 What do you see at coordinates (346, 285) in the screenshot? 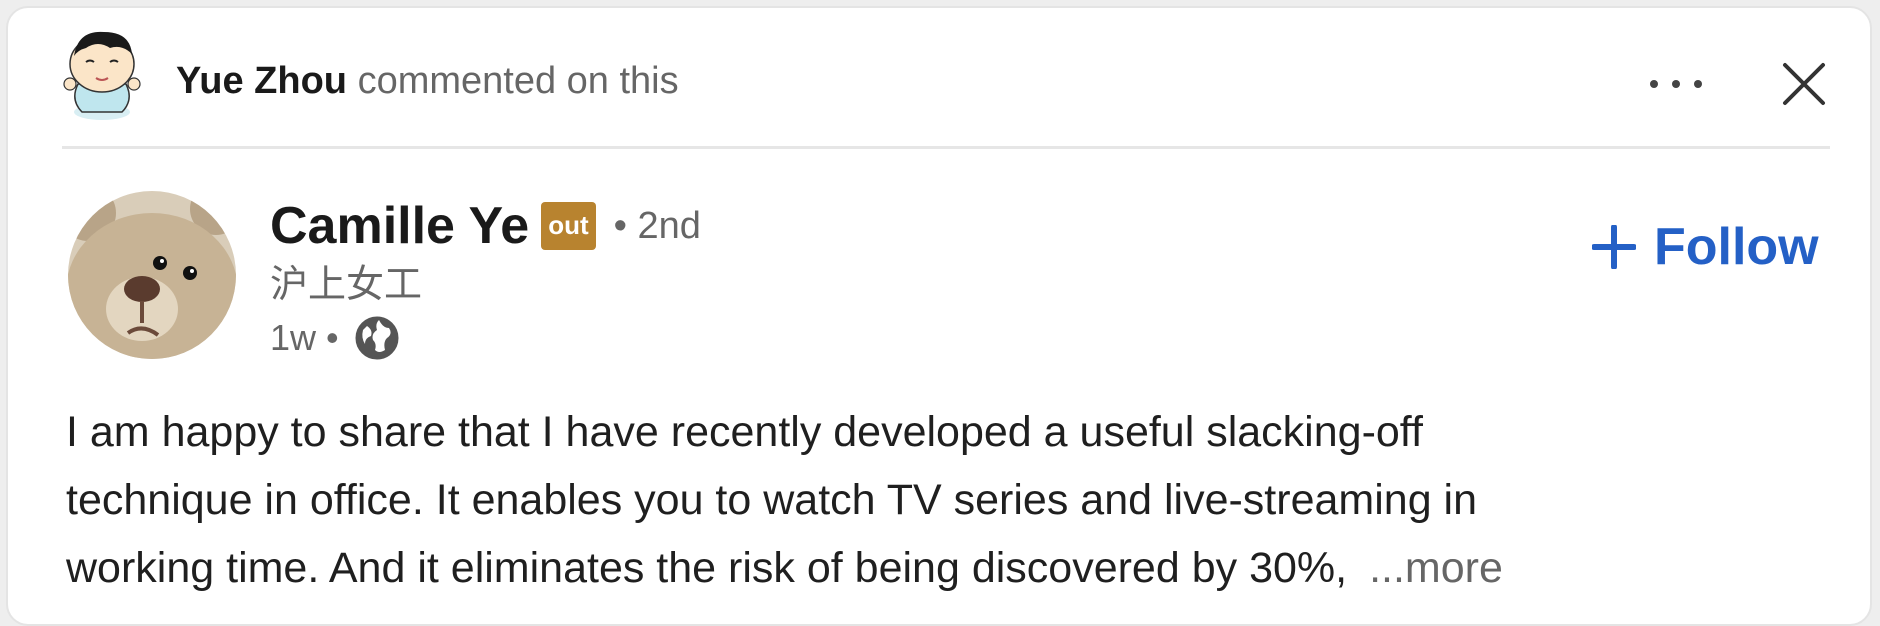
I see `author-headline: 沪上女工` at bounding box center [346, 285].